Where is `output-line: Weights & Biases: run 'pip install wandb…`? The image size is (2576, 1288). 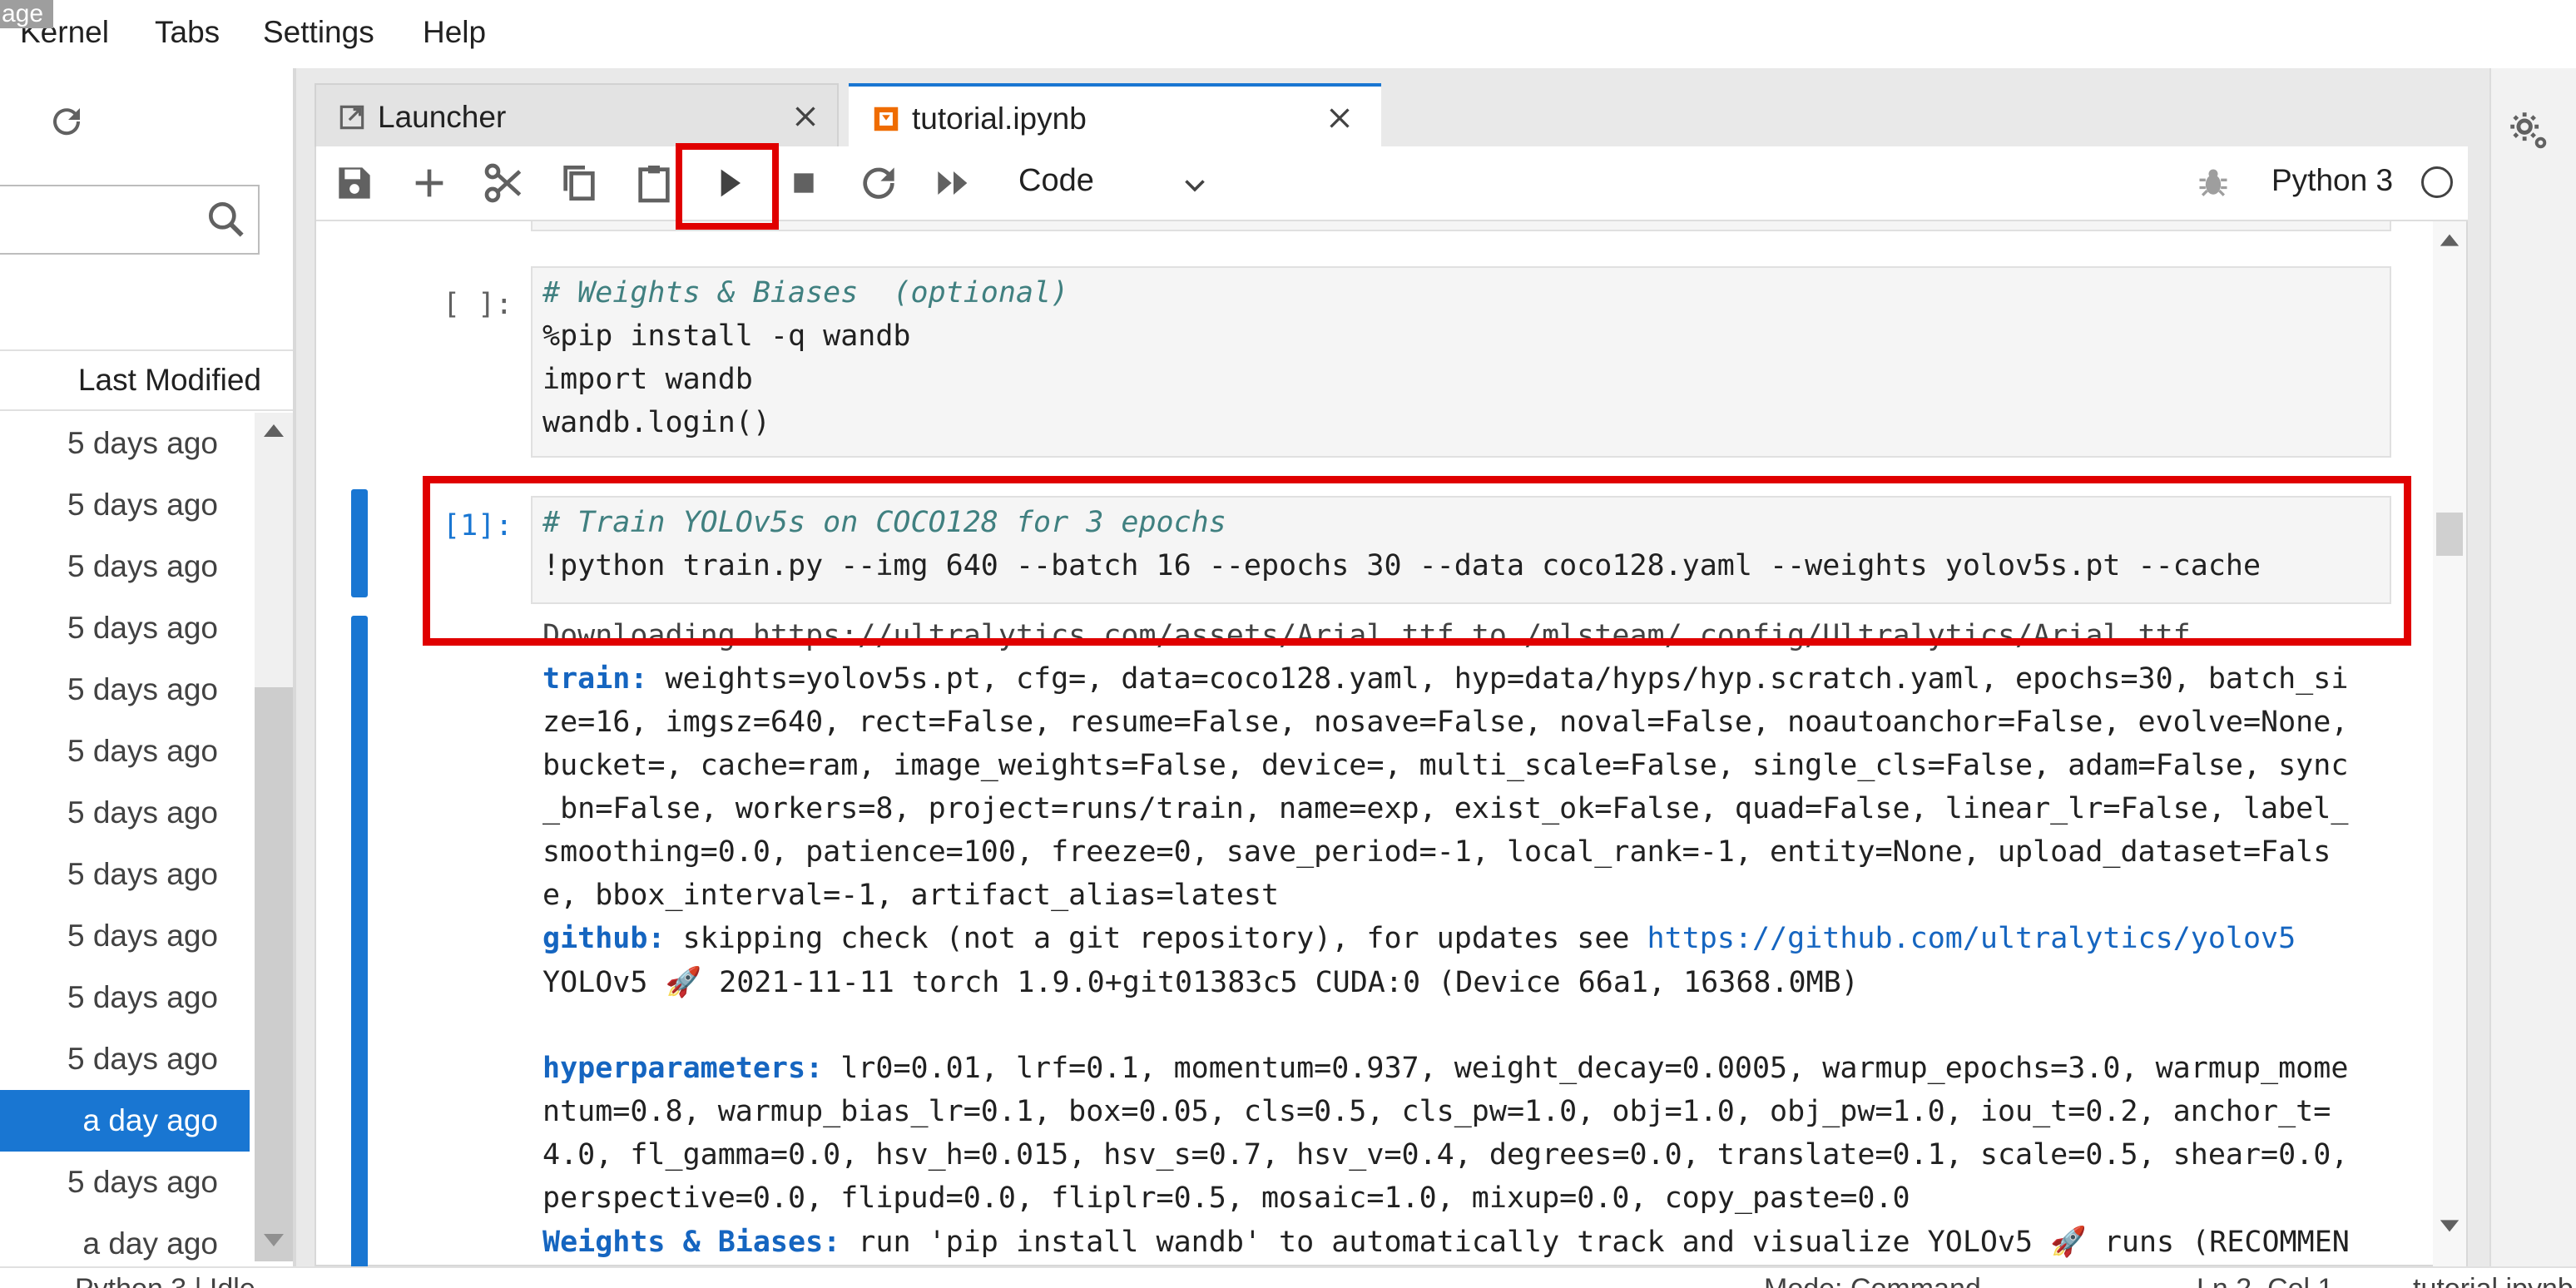
output-line: Weights & Biases: run 'pip install wandb… is located at coordinates (1446, 1242).